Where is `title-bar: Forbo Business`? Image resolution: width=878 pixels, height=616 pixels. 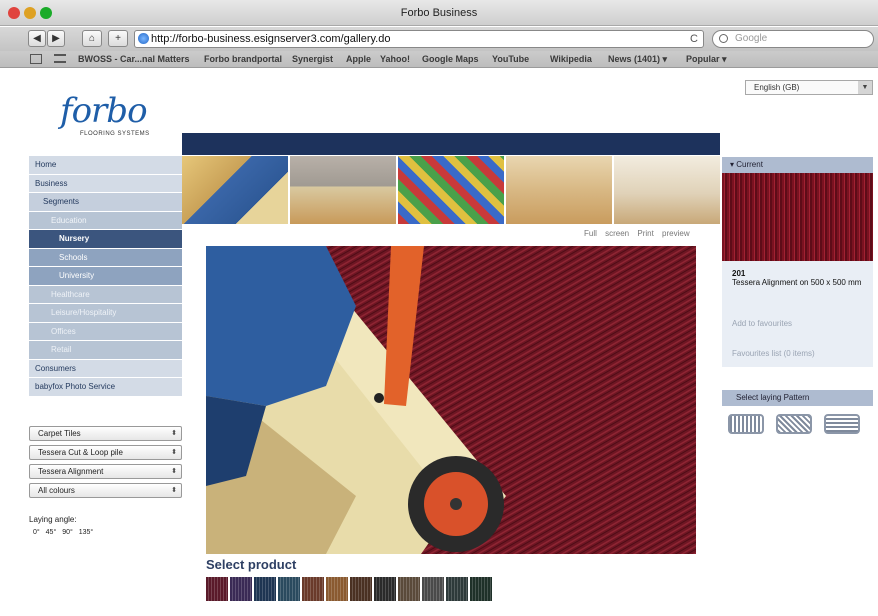
title-bar: Forbo Business is located at coordinates (439, 13).